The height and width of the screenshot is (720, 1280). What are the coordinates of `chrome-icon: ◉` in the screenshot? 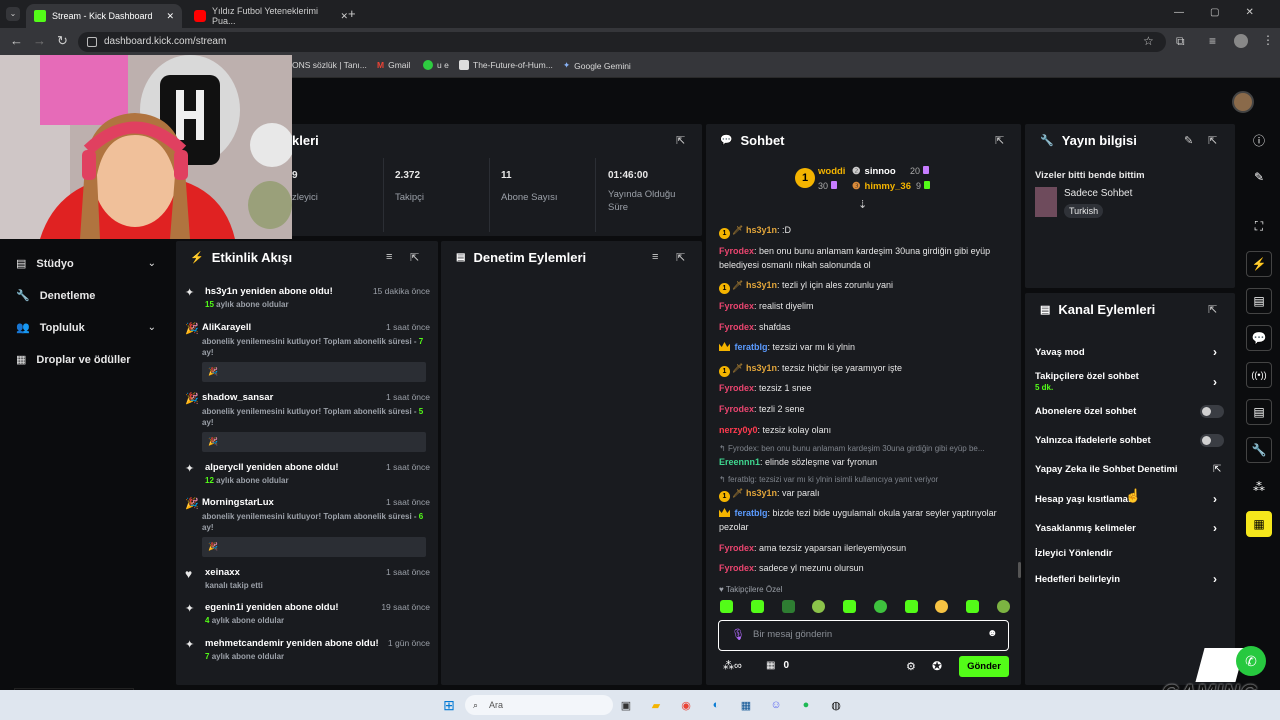 It's located at (686, 705).